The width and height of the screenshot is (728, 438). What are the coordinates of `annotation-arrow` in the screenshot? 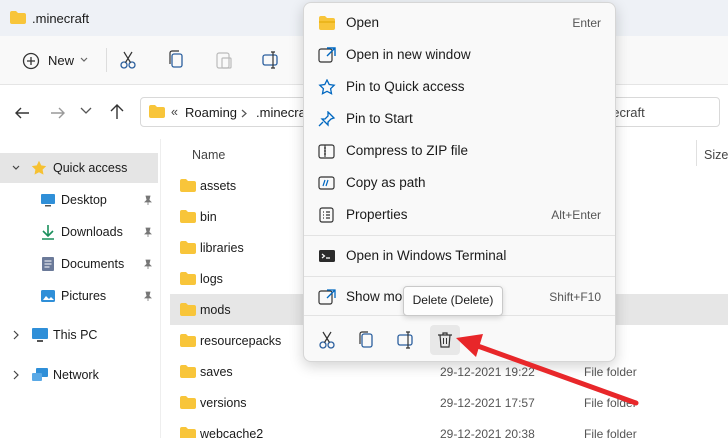 It's located at (547, 370).